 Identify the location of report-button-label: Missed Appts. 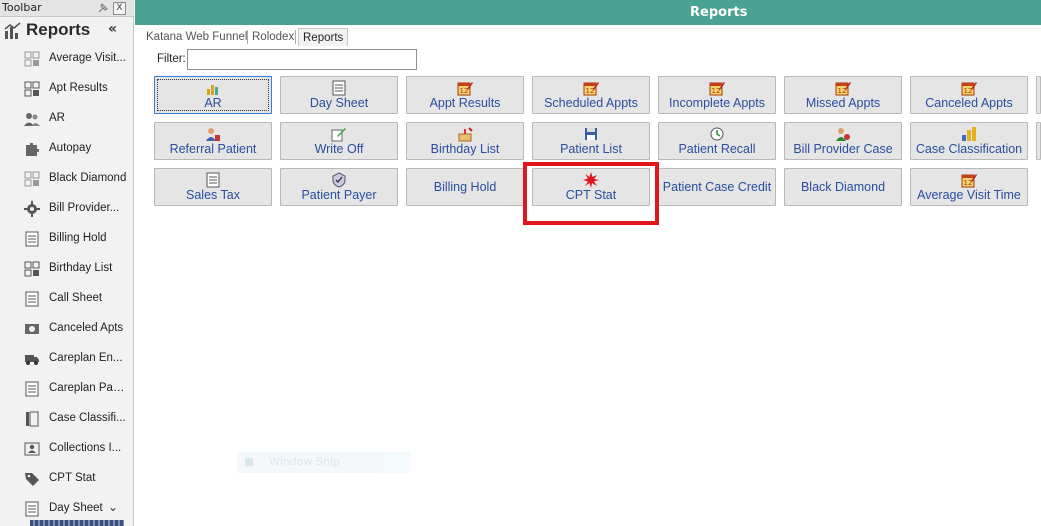
(843, 103).